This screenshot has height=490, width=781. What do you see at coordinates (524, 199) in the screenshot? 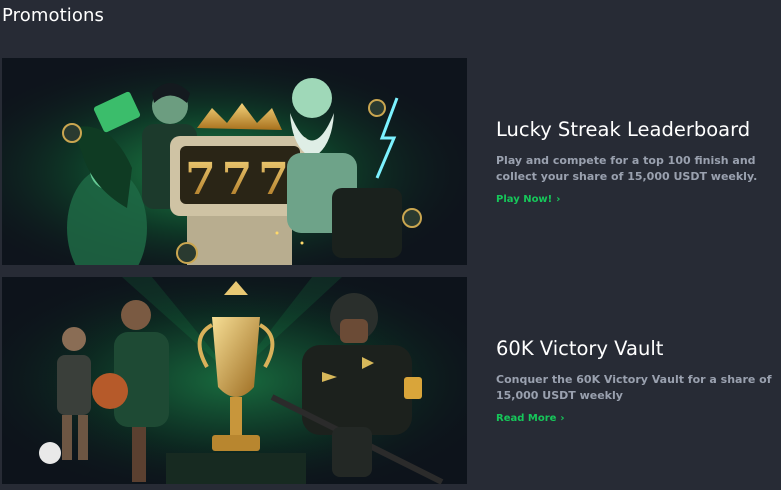
I see `play-now-label: Play Now!` at bounding box center [524, 199].